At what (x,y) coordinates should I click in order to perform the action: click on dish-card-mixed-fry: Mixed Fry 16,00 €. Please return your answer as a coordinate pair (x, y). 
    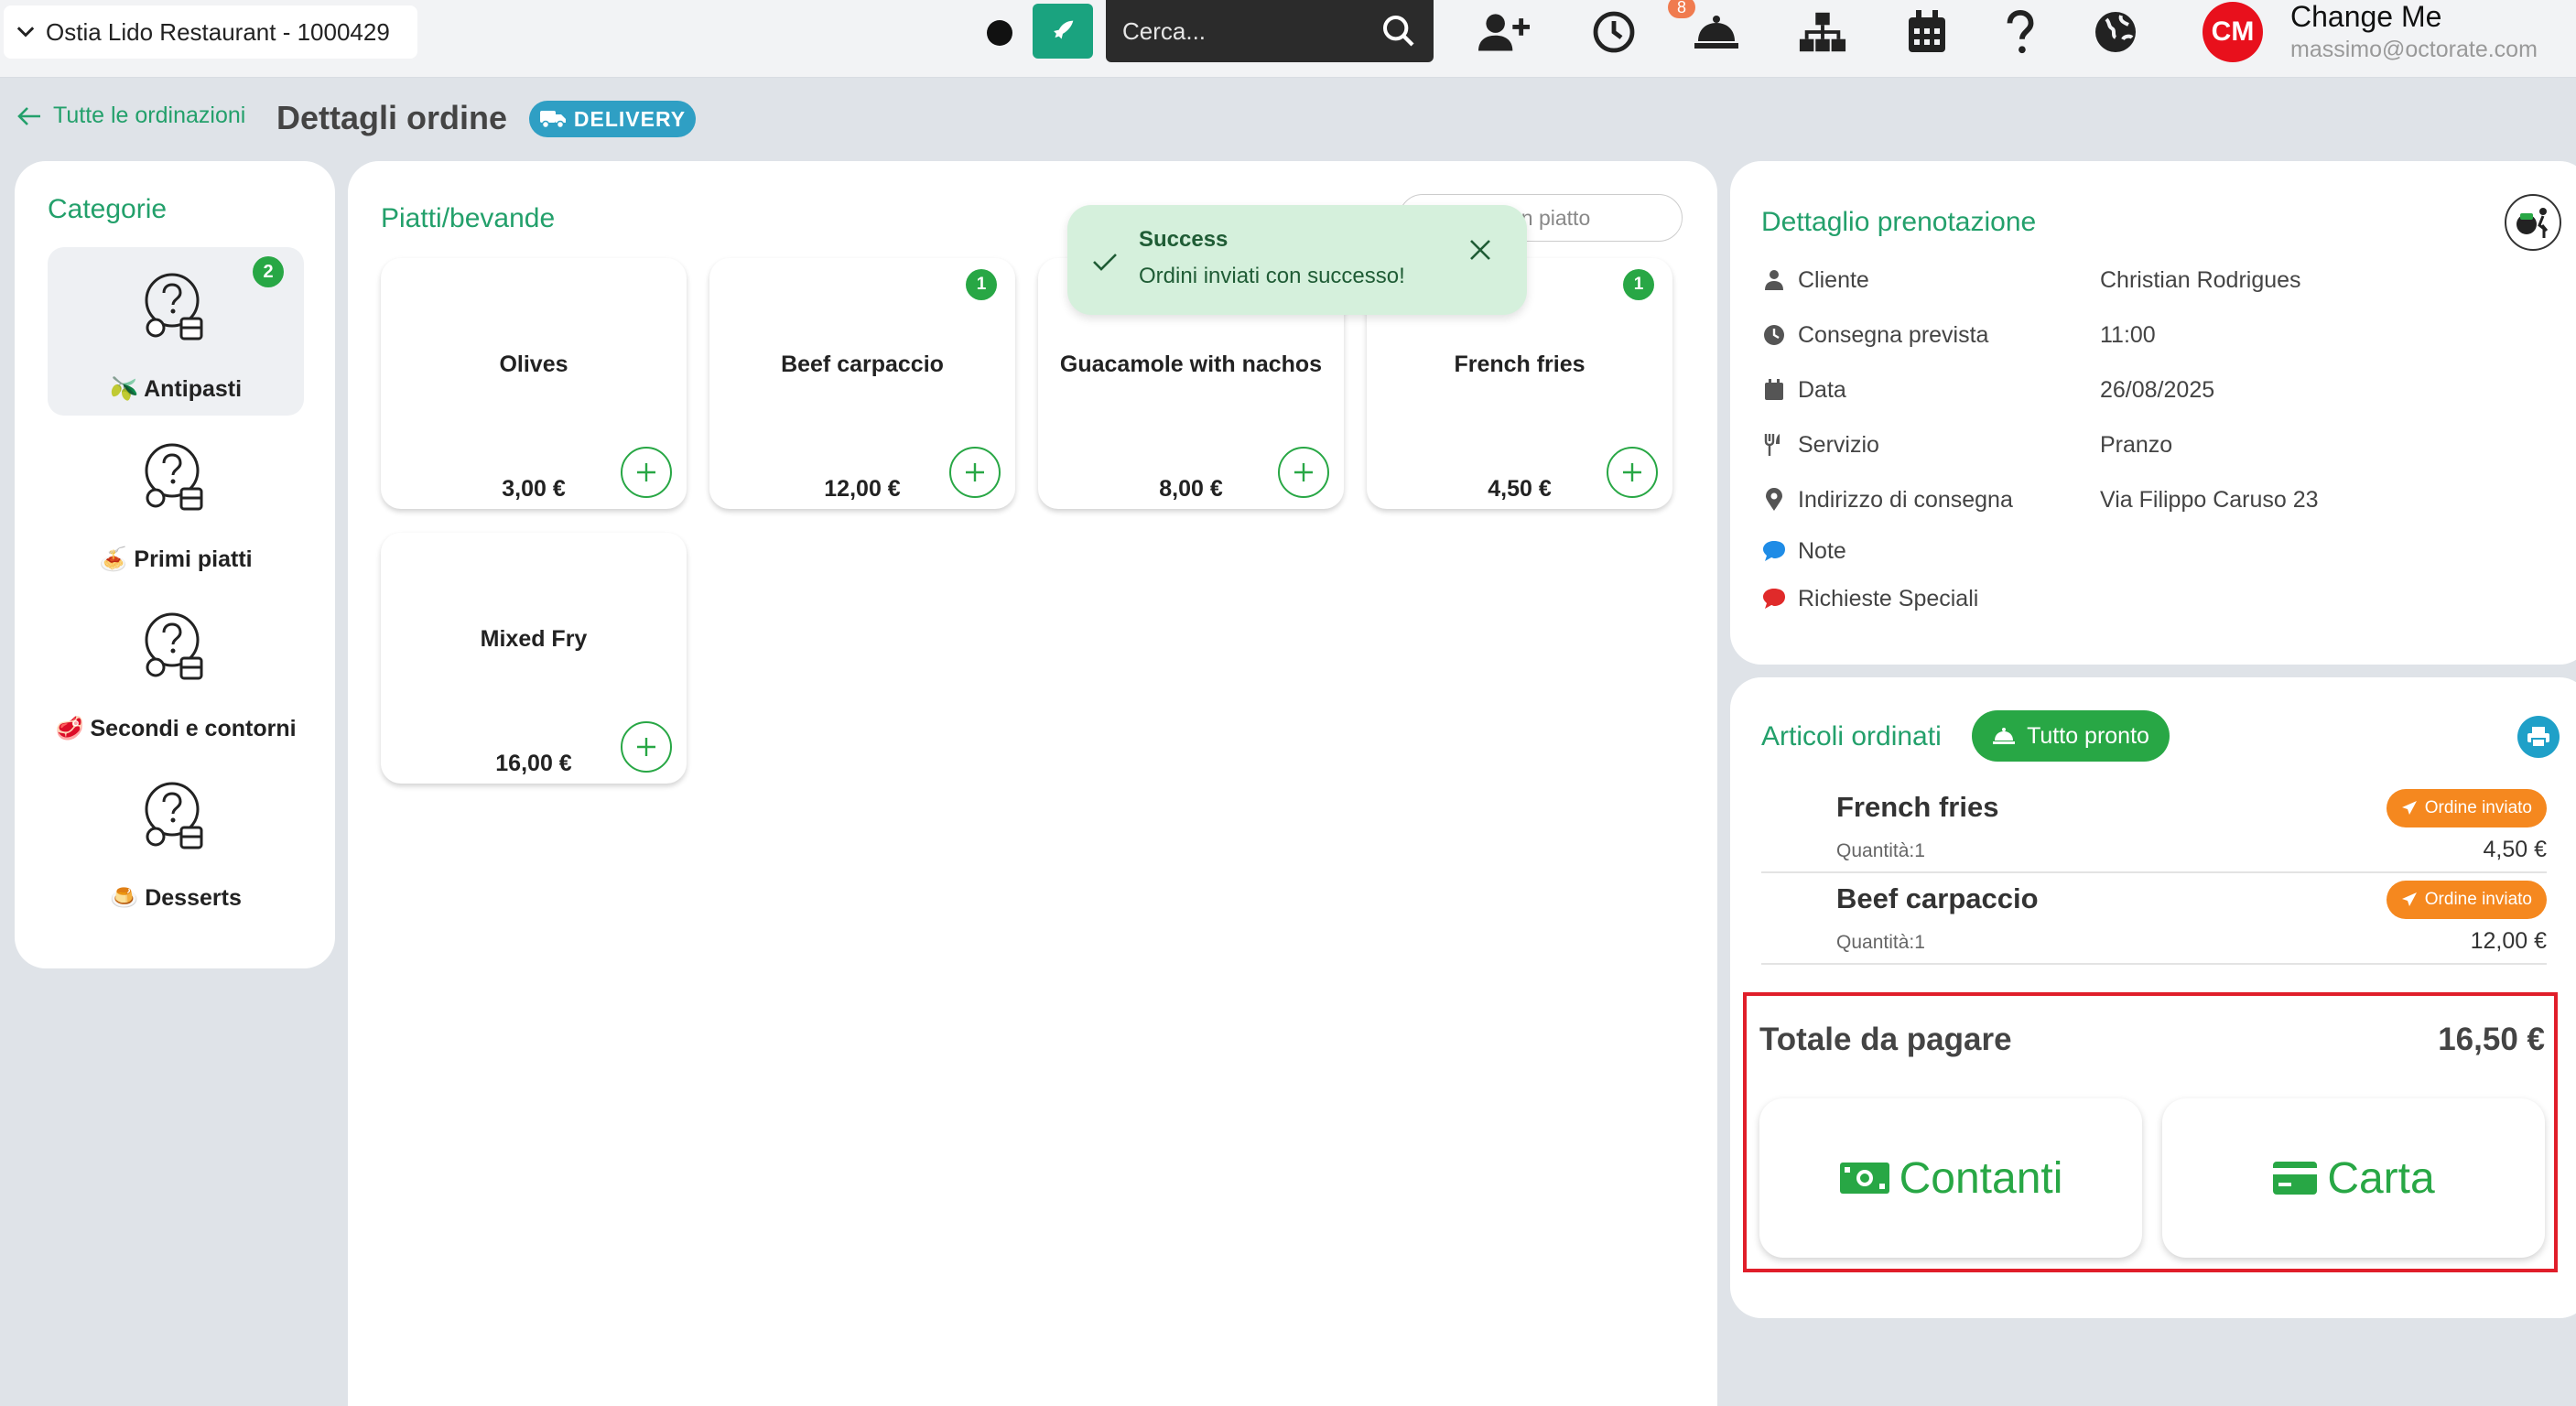
    Looking at the image, I should click on (534, 659).